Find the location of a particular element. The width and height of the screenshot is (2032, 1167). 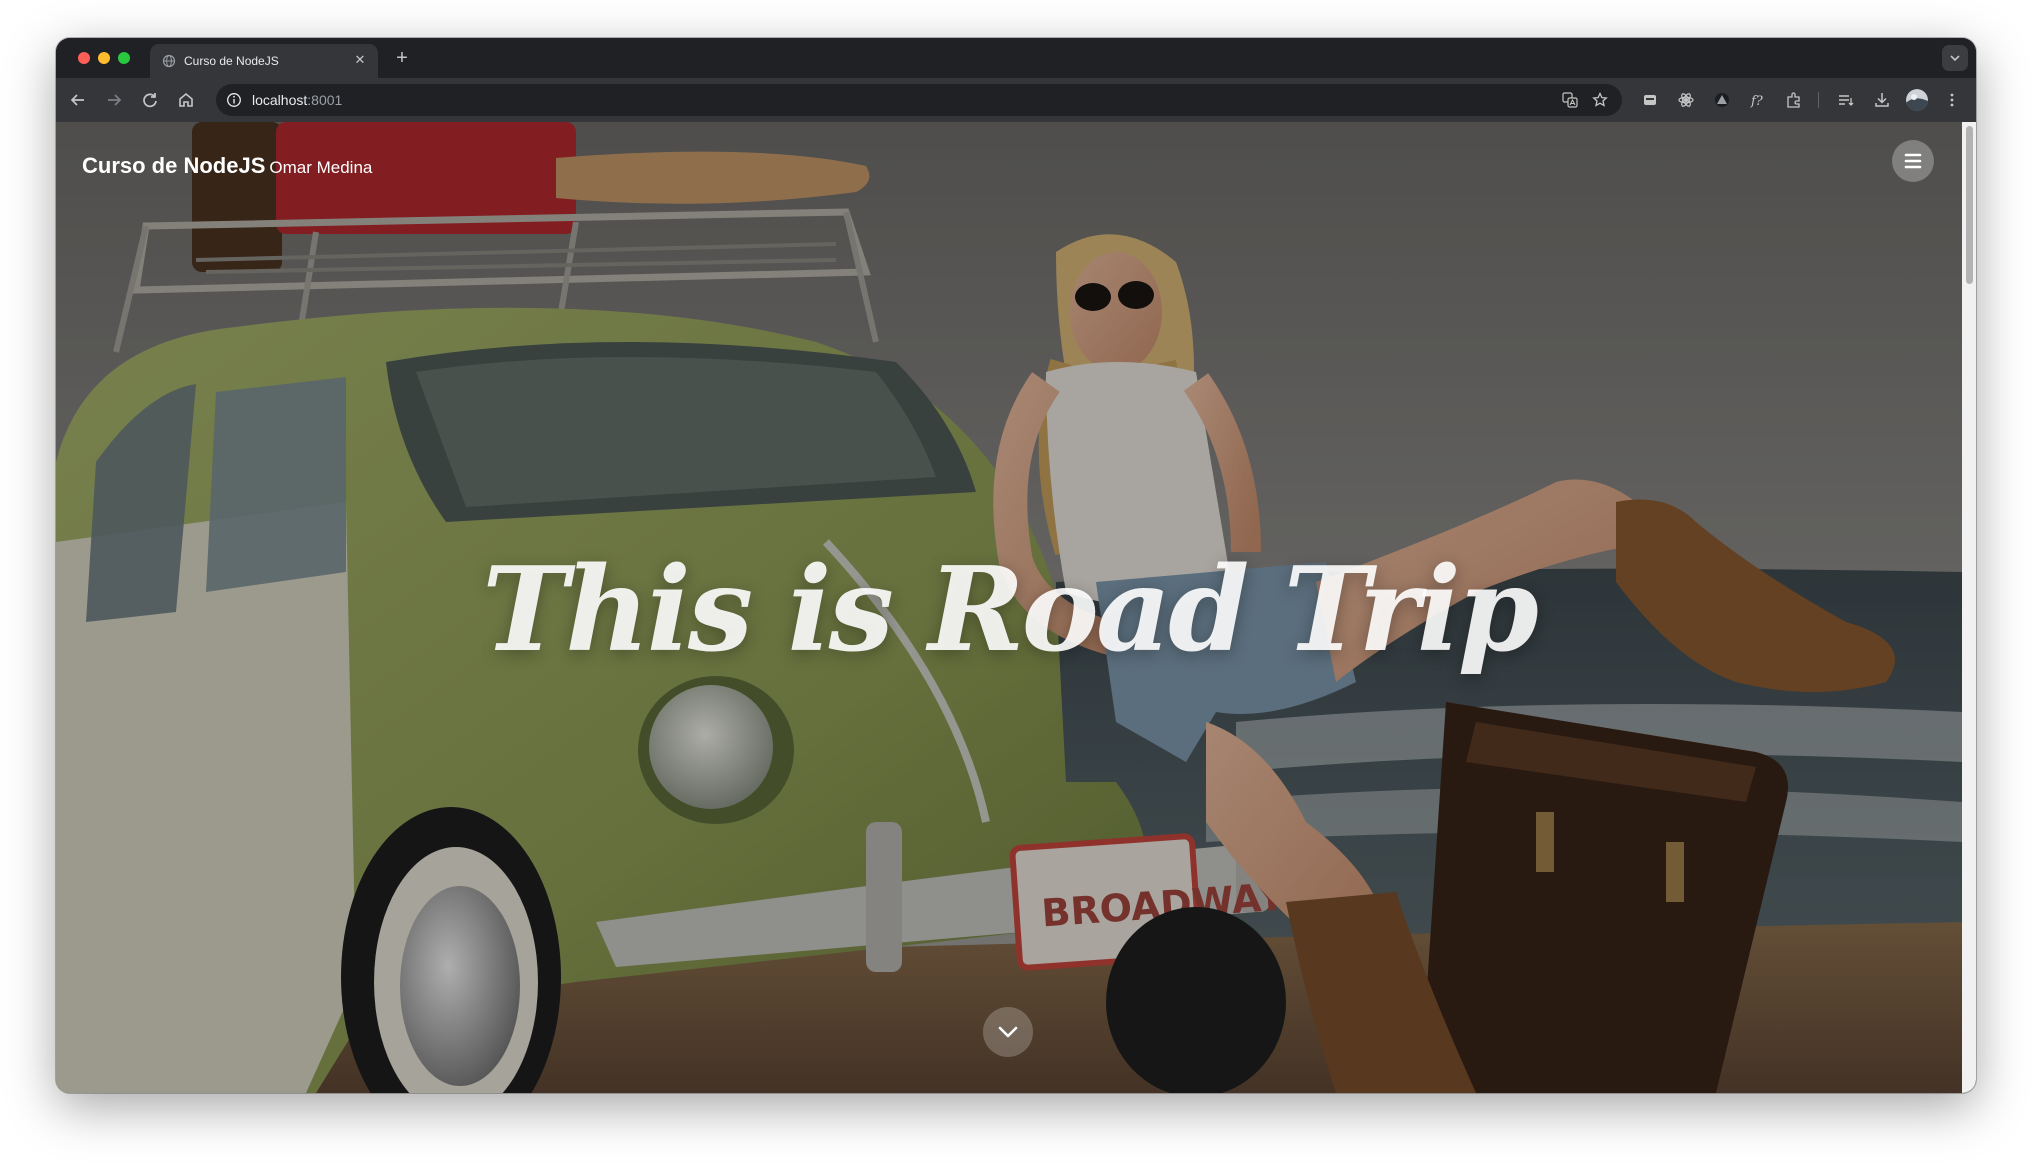

reload-icon is located at coordinates (150, 100).